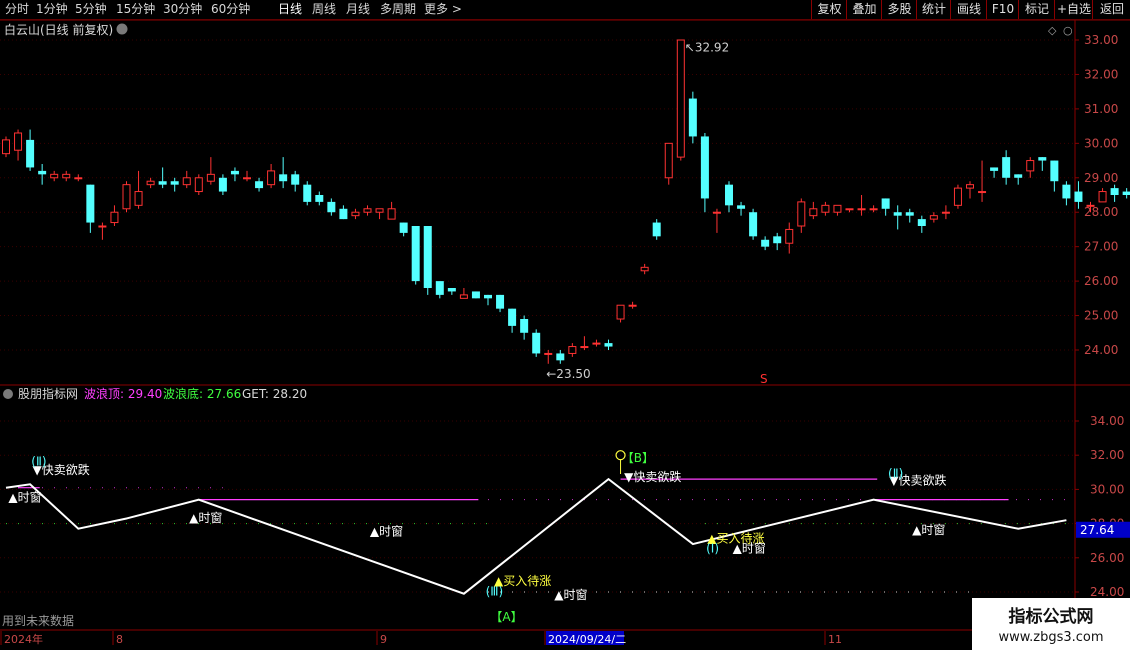 This screenshot has width=1130, height=650. Describe the element at coordinates (1101, 74) in the screenshot. I see `main-y-tick-label: 32.00` at that location.